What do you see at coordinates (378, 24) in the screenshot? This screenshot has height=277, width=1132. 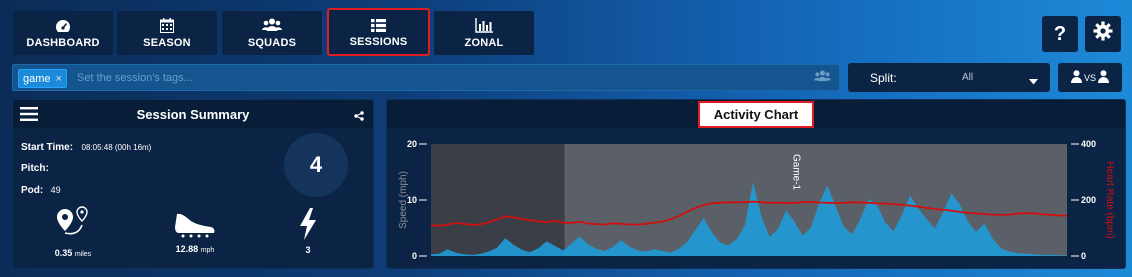 I see `list-icon` at bounding box center [378, 24].